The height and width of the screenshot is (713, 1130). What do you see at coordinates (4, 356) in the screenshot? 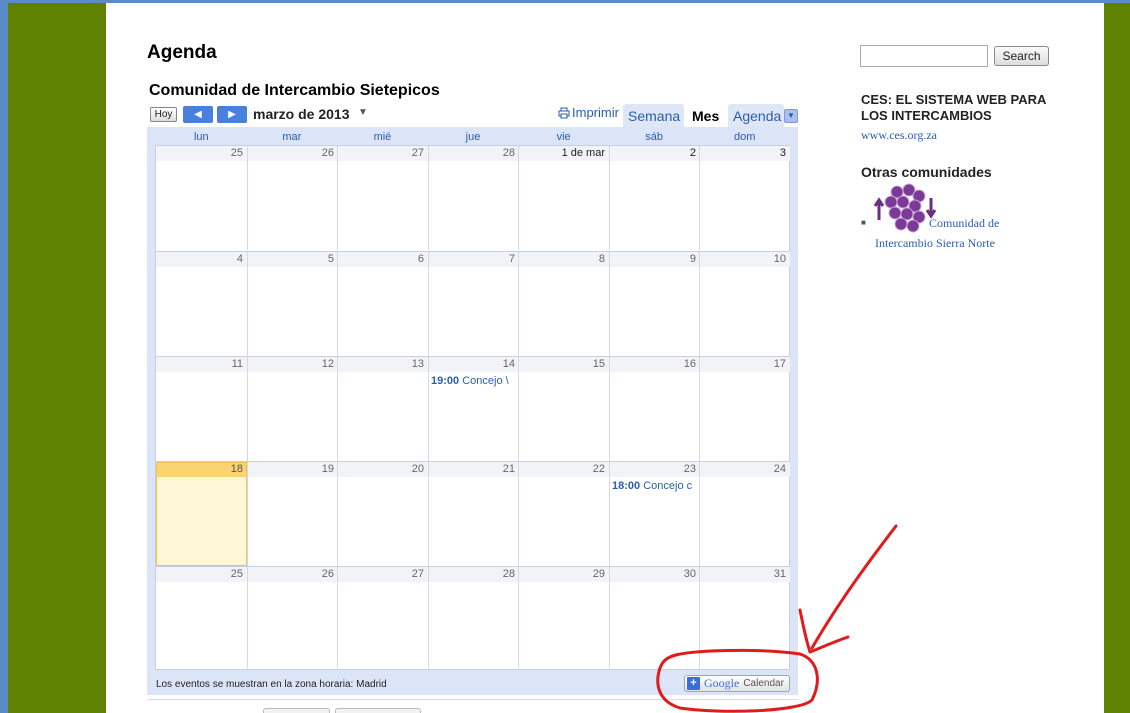
I see `window-left-border` at bounding box center [4, 356].